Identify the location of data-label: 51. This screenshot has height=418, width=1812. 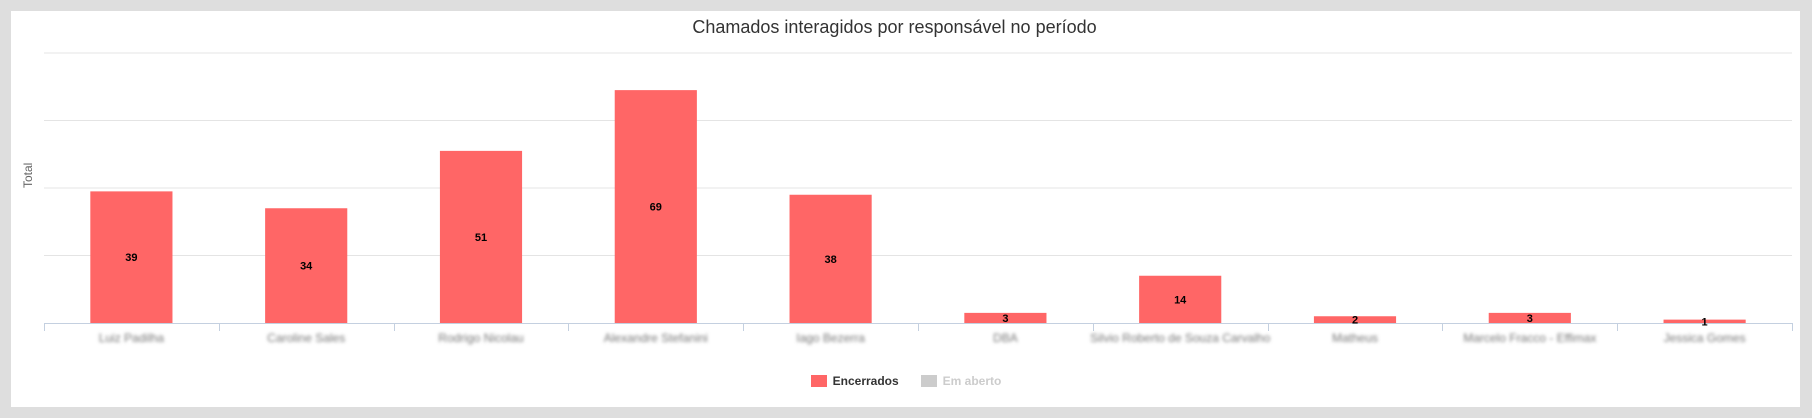
(481, 238).